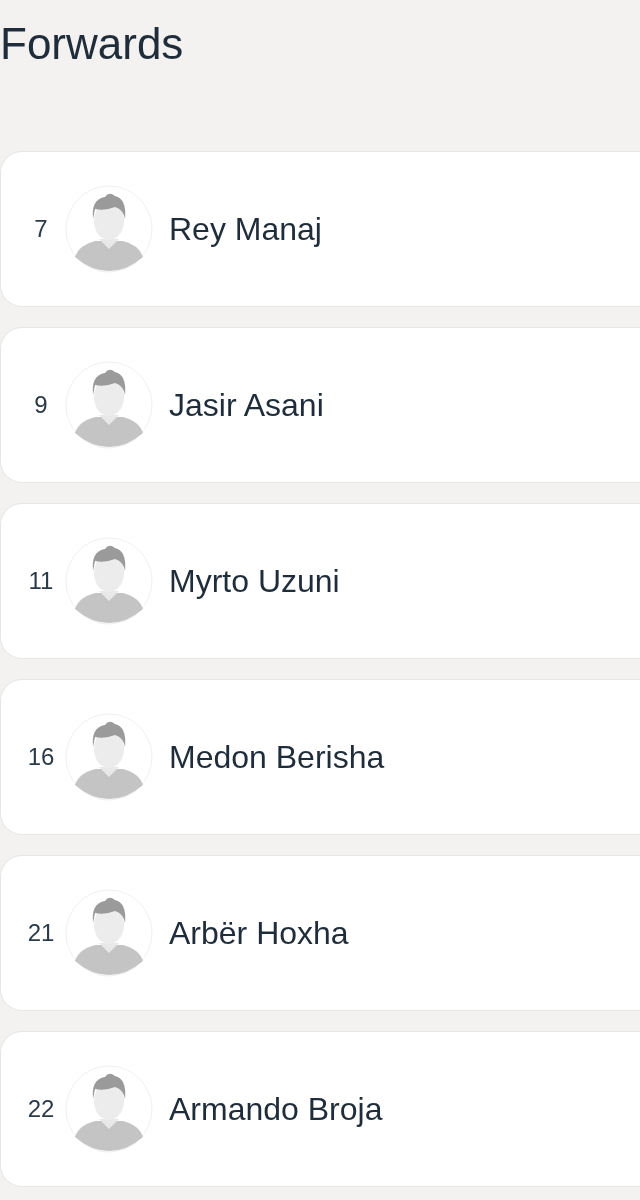 The width and height of the screenshot is (640, 1200). What do you see at coordinates (41, 229) in the screenshot?
I see `shirt-number: 7` at bounding box center [41, 229].